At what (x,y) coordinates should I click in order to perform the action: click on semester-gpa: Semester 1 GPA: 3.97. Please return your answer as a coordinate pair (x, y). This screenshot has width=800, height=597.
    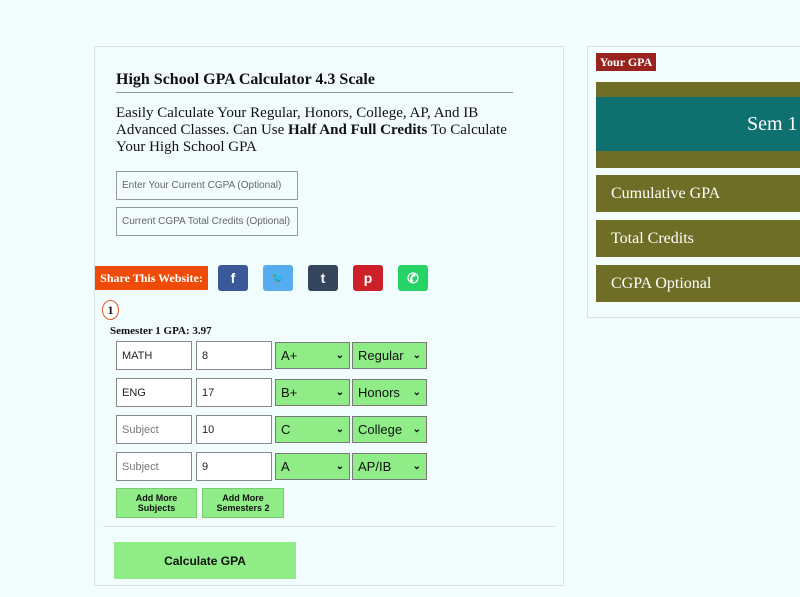
    Looking at the image, I should click on (161, 331).